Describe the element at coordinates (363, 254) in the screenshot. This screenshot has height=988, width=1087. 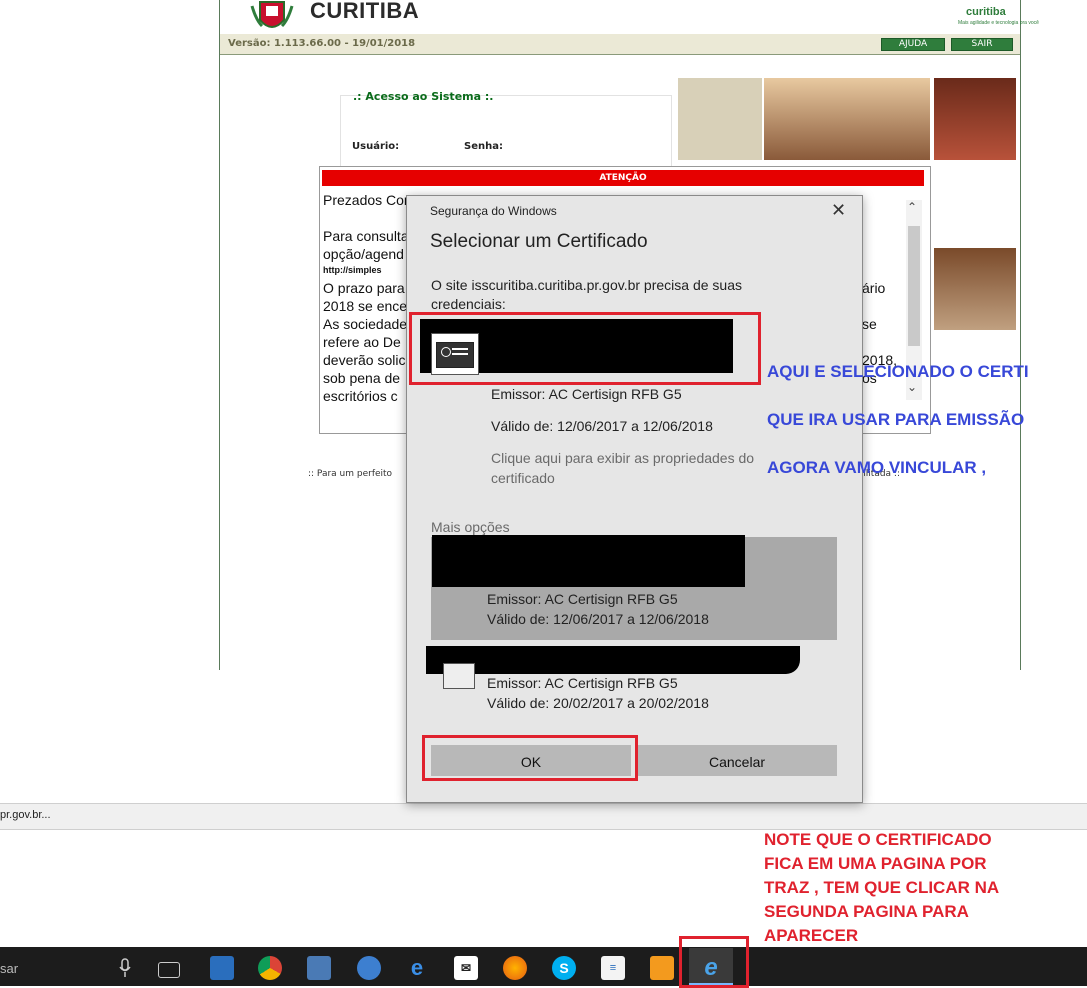
I see `attention-line: opção/agend` at that location.